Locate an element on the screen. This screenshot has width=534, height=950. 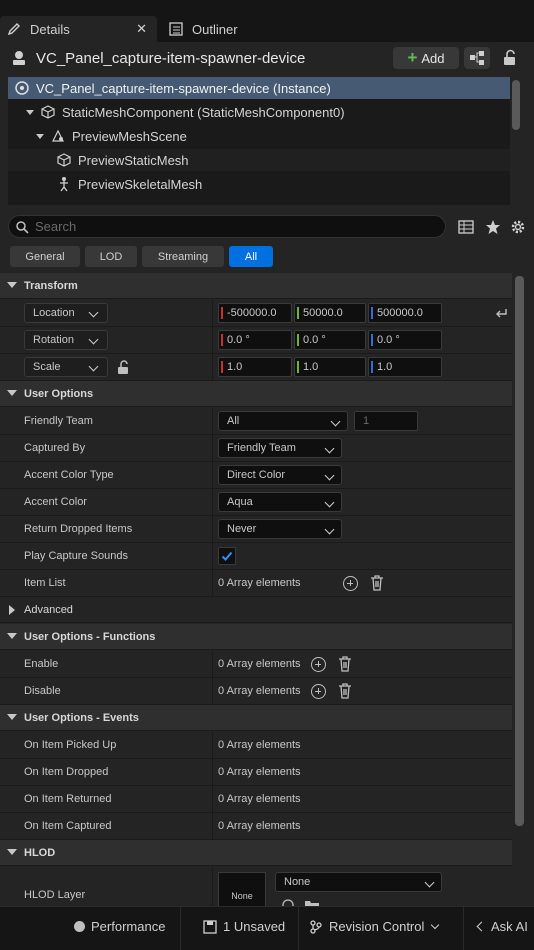
close-tab-icon: ✕ is located at coordinates (141, 29).